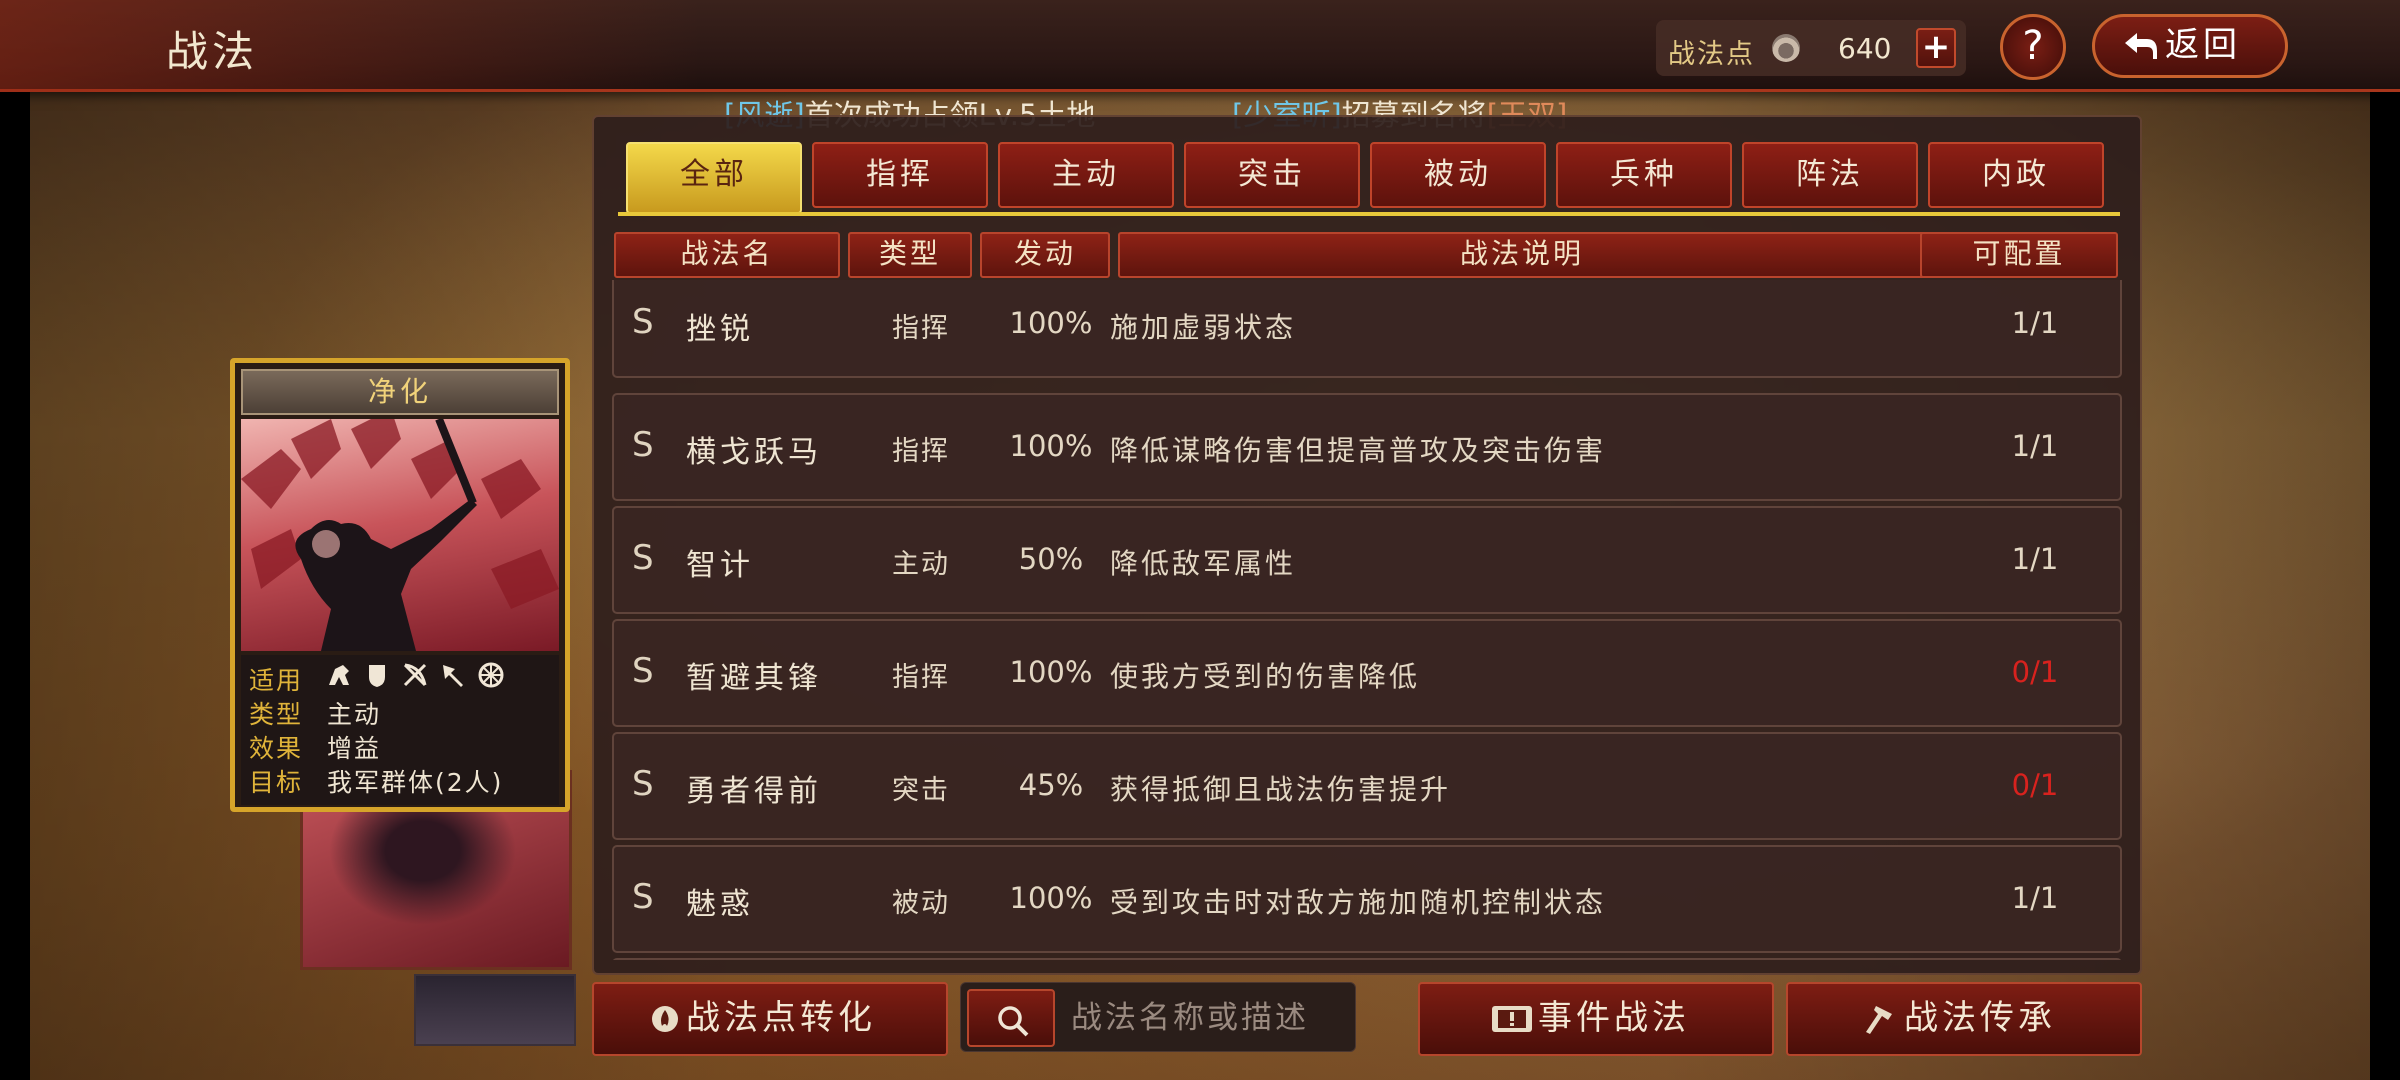 This screenshot has width=2400, height=1080. Describe the element at coordinates (400, 535) in the screenshot. I see `warrior-silhouette-icon` at that location.